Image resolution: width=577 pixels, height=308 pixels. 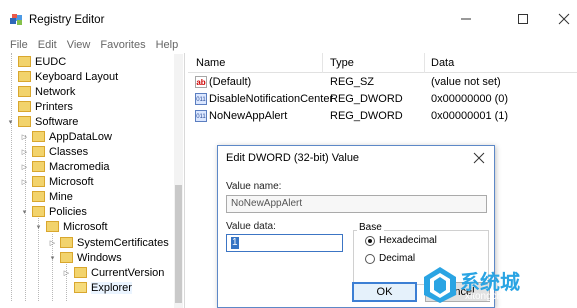 I want to click on tree-item-label: CurrentVersion, so click(x=128, y=272).